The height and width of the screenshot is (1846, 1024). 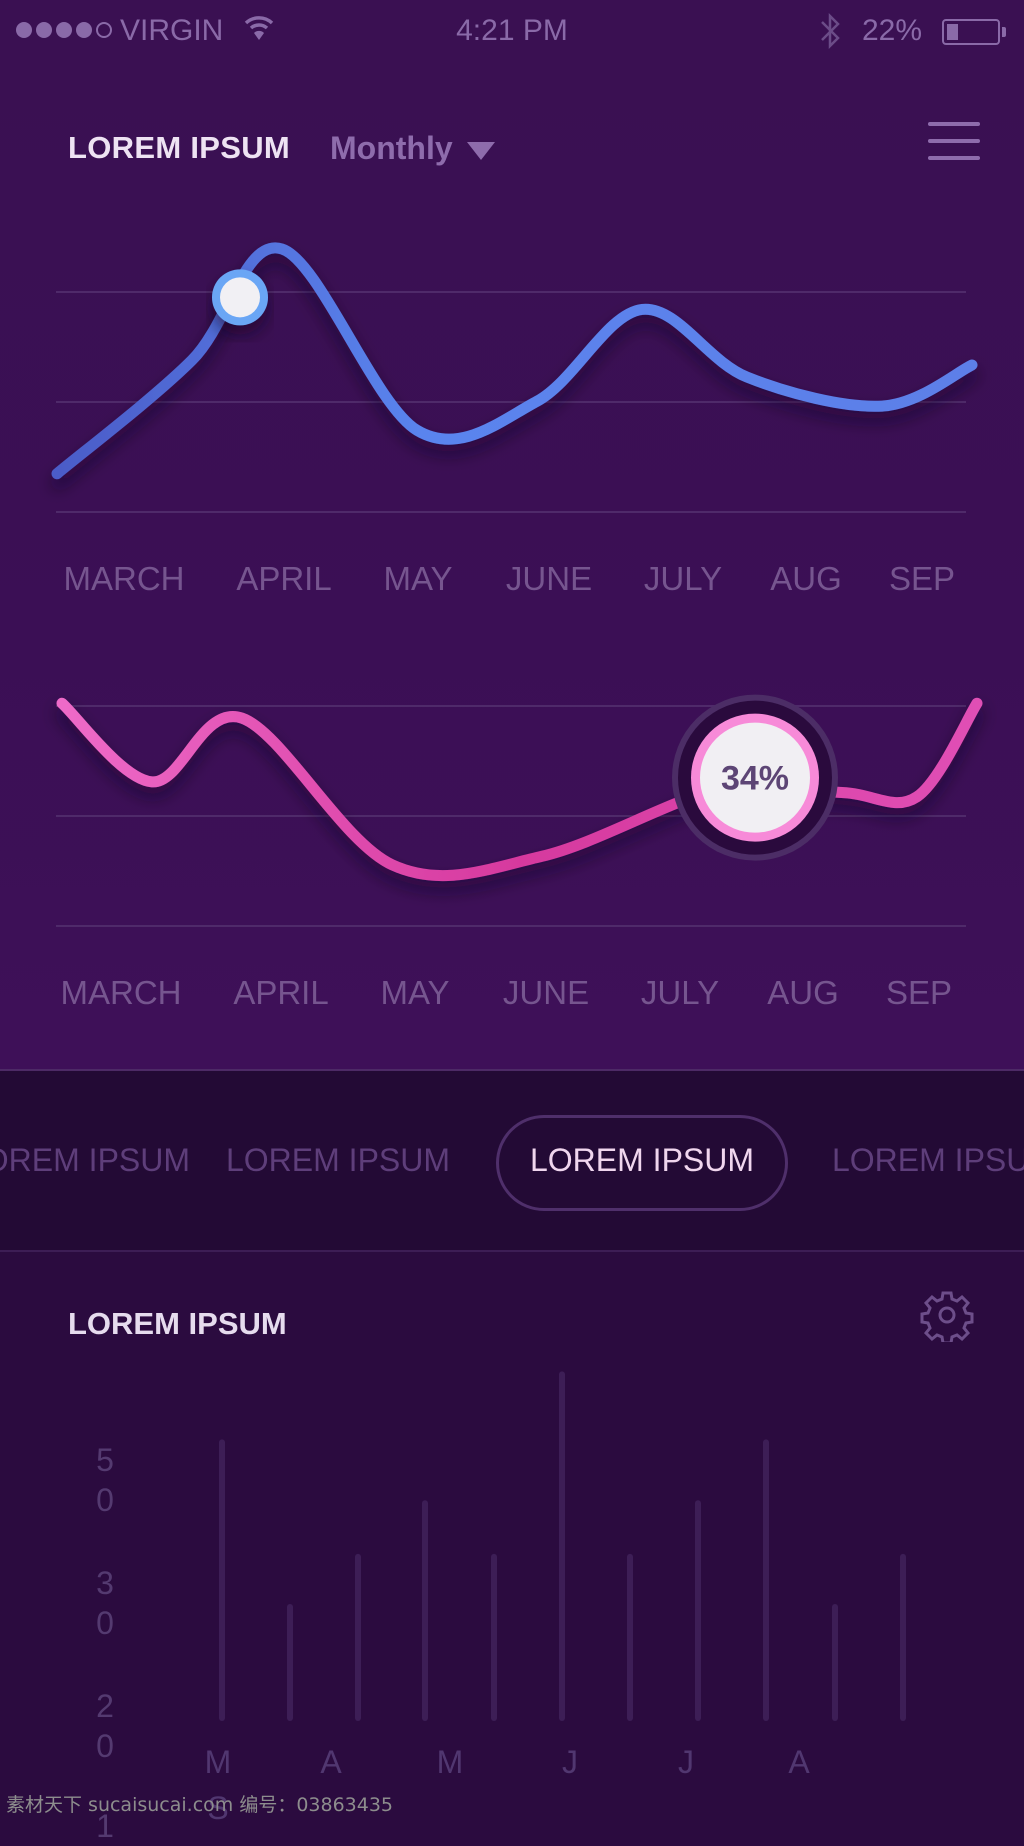 What do you see at coordinates (512, 32) in the screenshot?
I see `status-bar: VIRGIN 4:21 PM 22%` at bounding box center [512, 32].